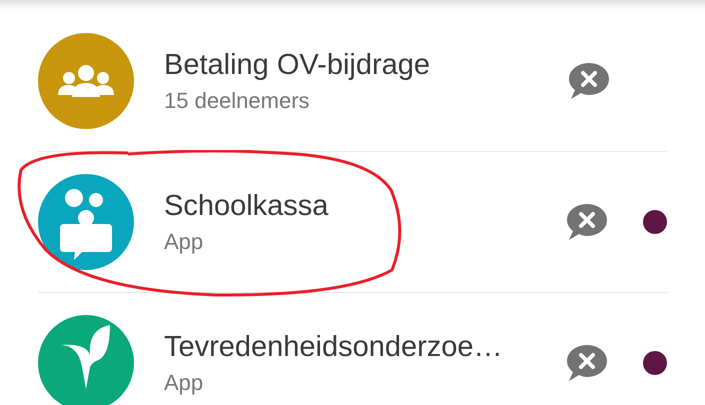  Describe the element at coordinates (297, 65) in the screenshot. I see `conversation-title: Betaling OV-bijdrage` at that location.